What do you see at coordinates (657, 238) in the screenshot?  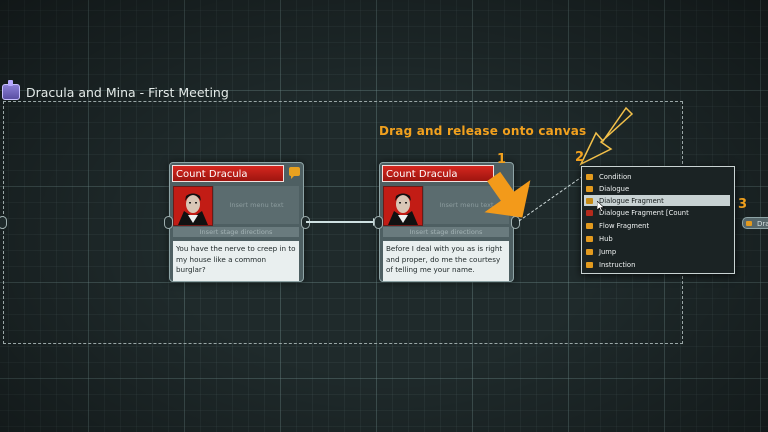 I see `menu-item-hub: Hub` at bounding box center [657, 238].